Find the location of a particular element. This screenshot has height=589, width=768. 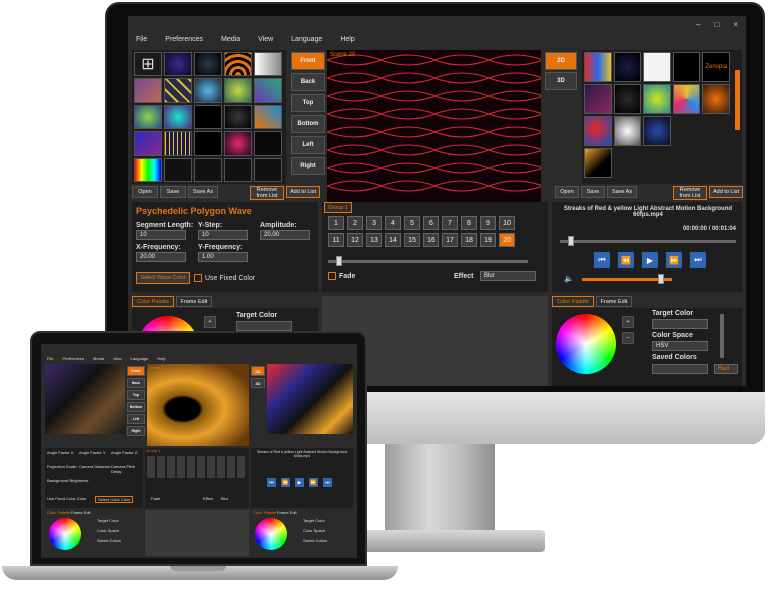

fast-forward-icon: ⏩ is located at coordinates (674, 260).